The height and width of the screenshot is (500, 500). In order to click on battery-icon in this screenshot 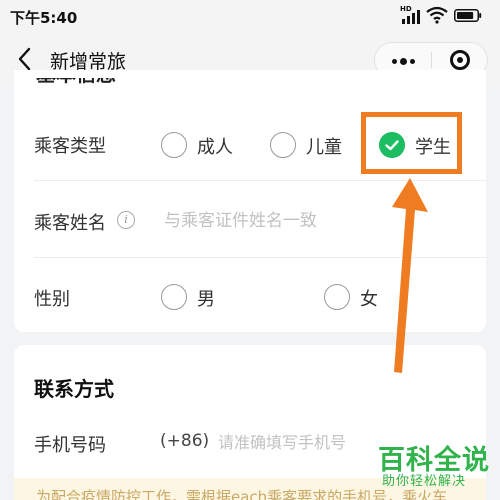, I will do `click(468, 15)`.